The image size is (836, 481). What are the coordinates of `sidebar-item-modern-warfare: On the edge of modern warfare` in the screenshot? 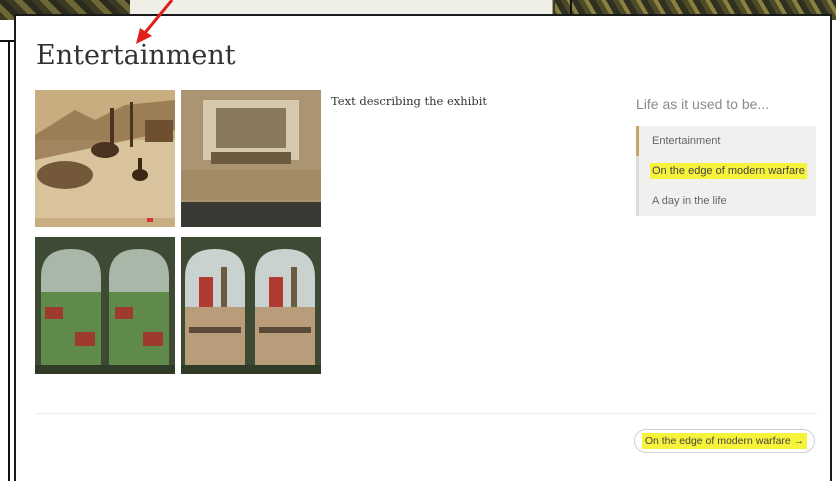 It's located at (726, 171).